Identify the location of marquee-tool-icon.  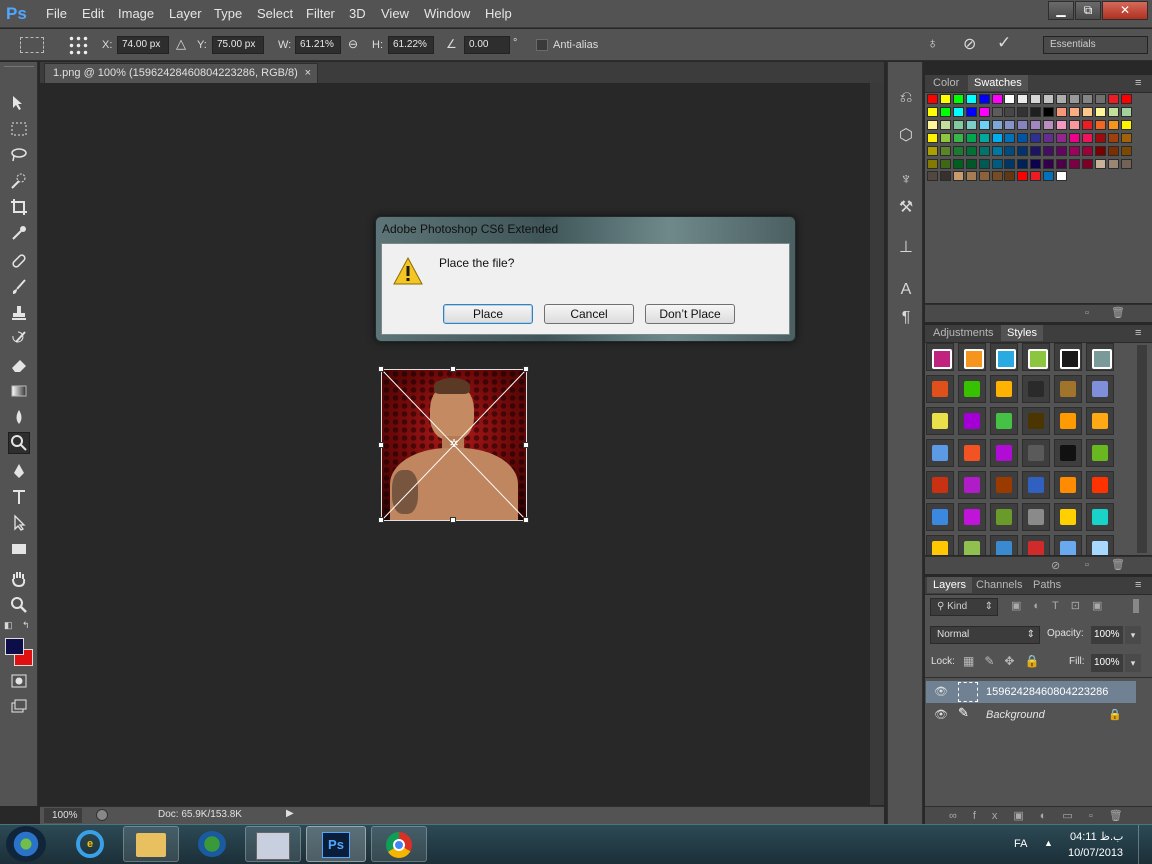
(19, 129).